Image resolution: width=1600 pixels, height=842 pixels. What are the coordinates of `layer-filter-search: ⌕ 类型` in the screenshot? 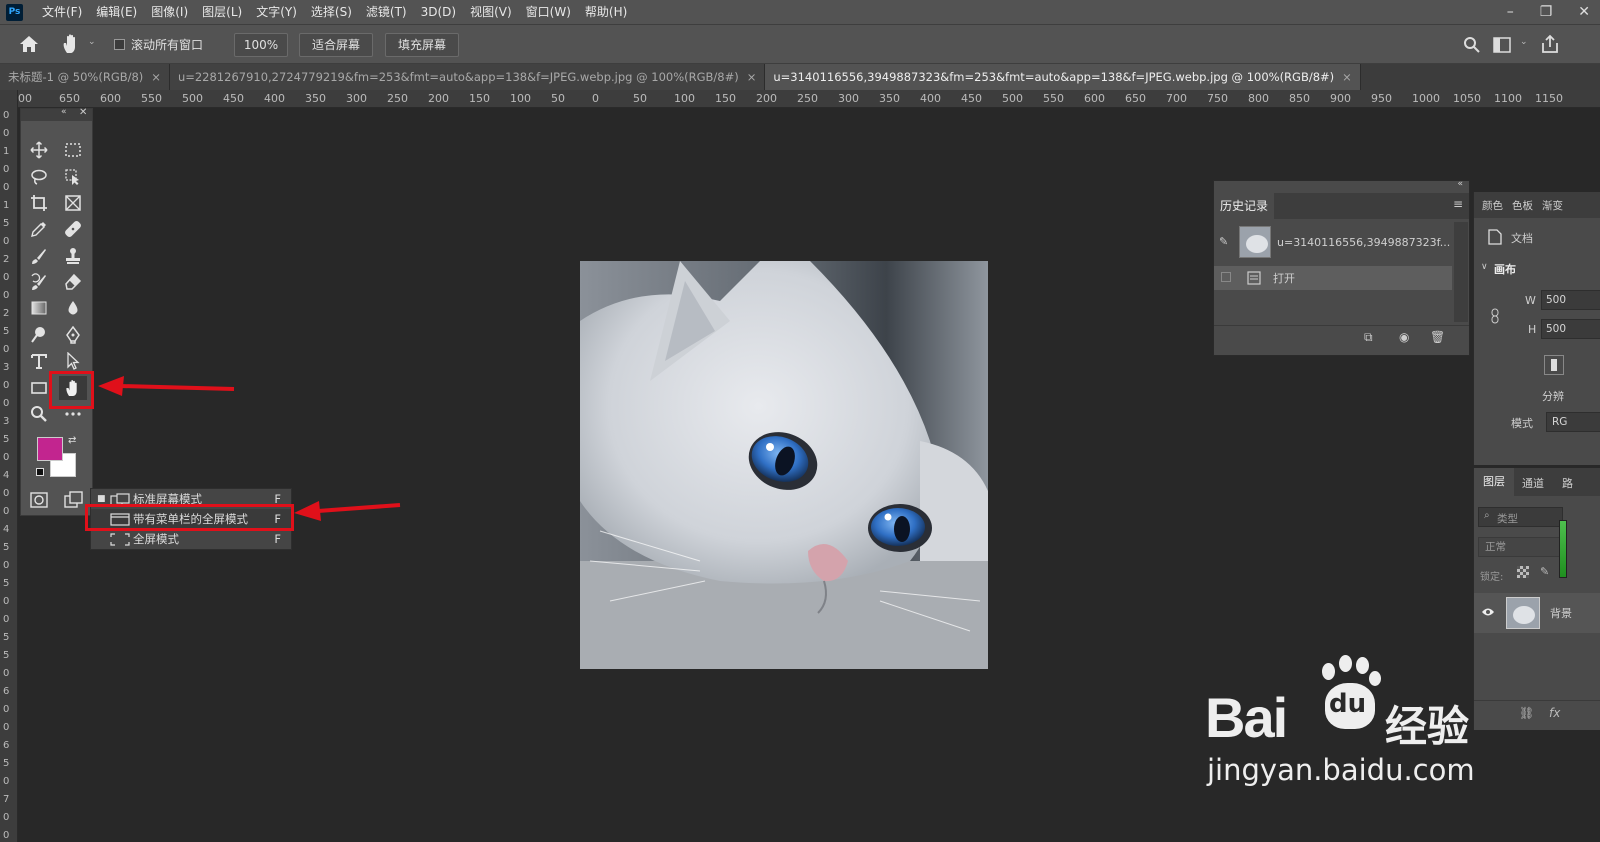 It's located at (1520, 517).